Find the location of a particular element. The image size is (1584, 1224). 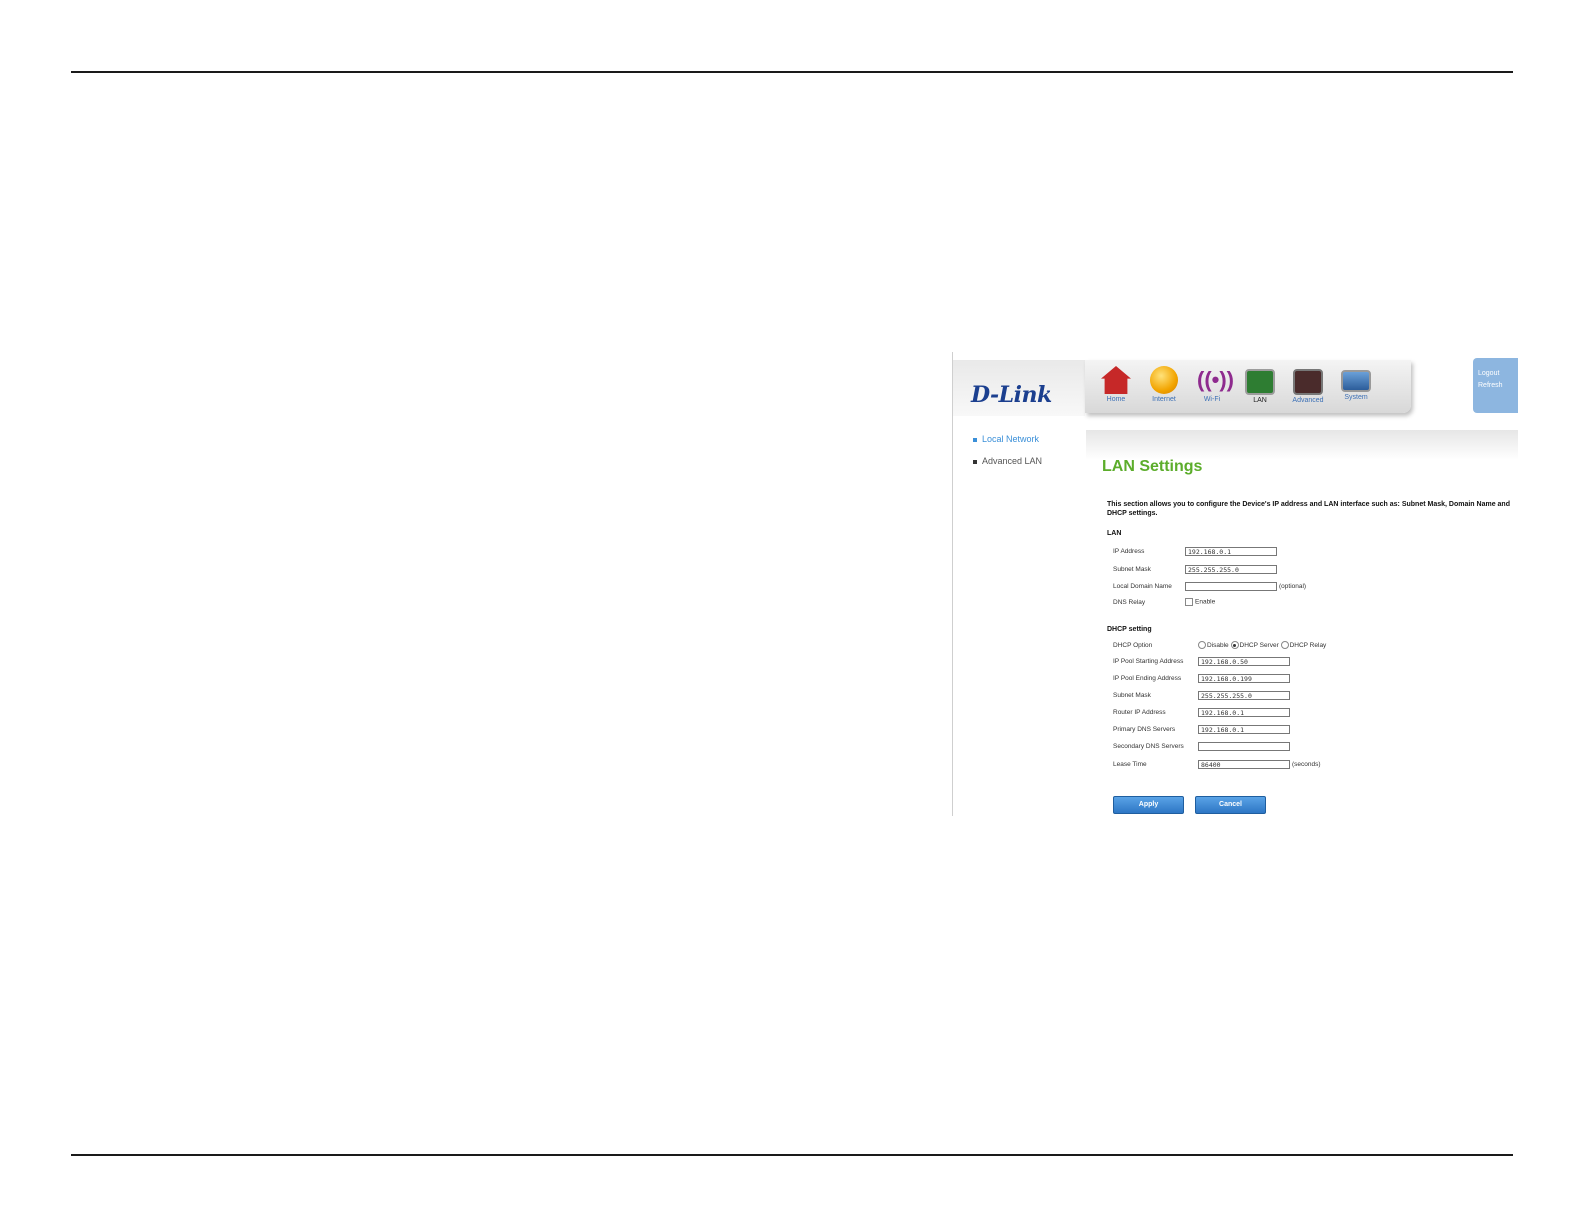

nav-lan: LAN is located at coordinates (1260, 385).